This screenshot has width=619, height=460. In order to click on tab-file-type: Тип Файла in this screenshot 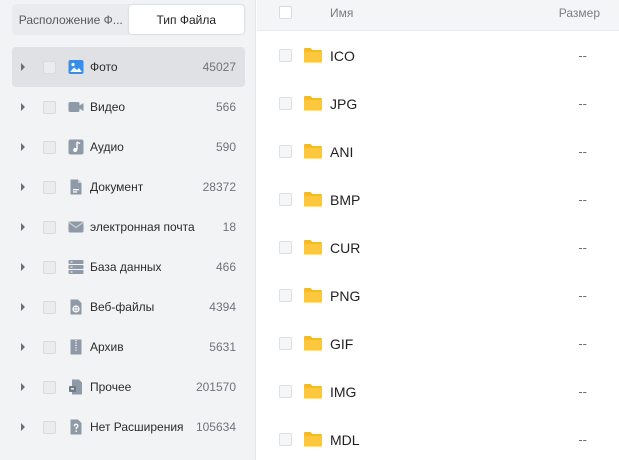, I will do `click(186, 19)`.